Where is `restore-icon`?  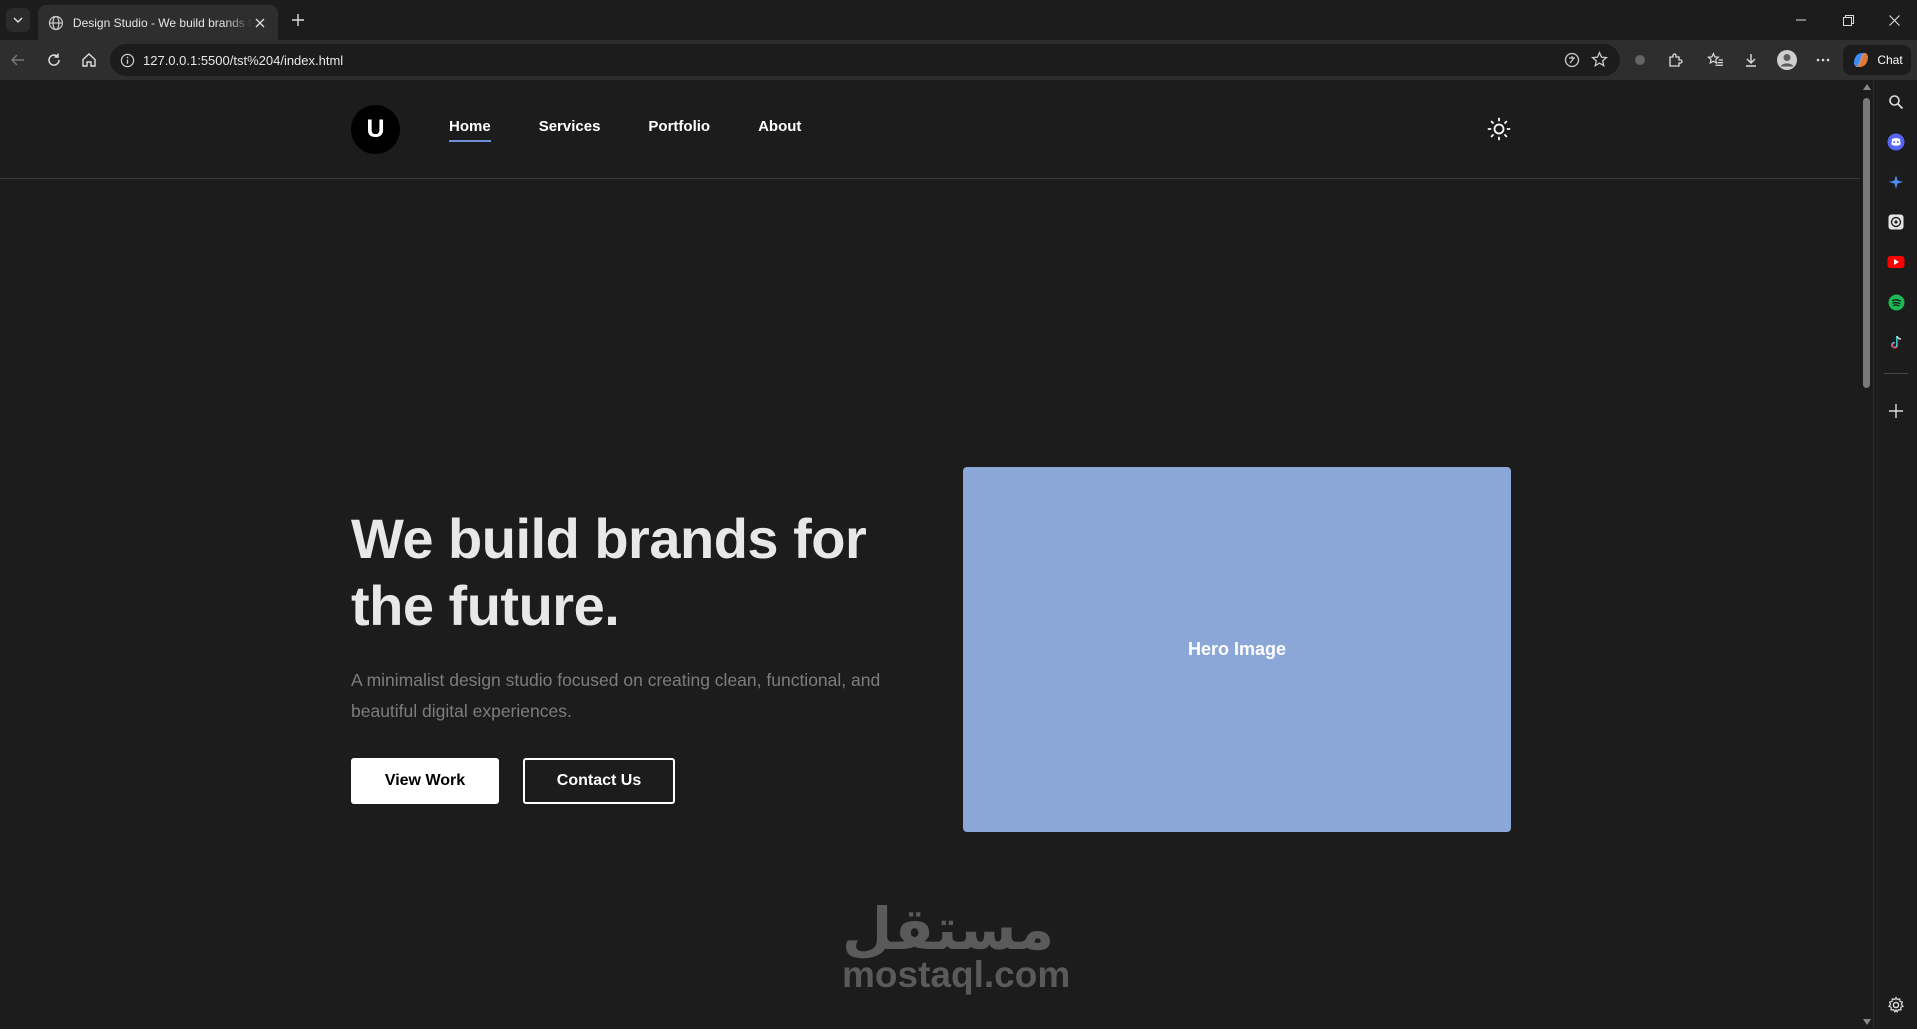
restore-icon is located at coordinates (1848, 20).